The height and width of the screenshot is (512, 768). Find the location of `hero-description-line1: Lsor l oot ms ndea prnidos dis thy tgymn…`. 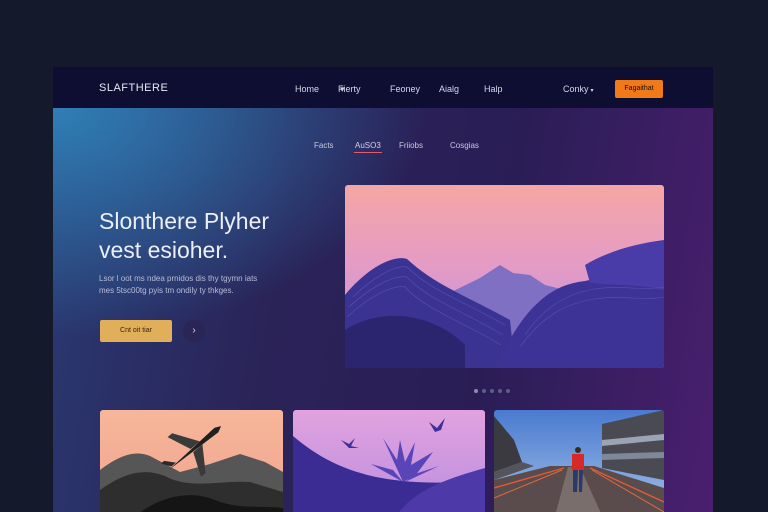

hero-description-line1: Lsor l oot ms ndea prnidos dis thy tgymn… is located at coordinates (178, 278).